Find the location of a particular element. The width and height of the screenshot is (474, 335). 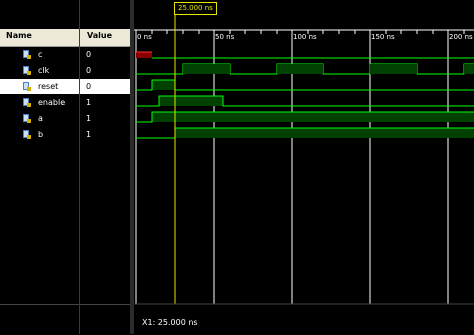

value-header-label: Value is located at coordinates (100, 35).